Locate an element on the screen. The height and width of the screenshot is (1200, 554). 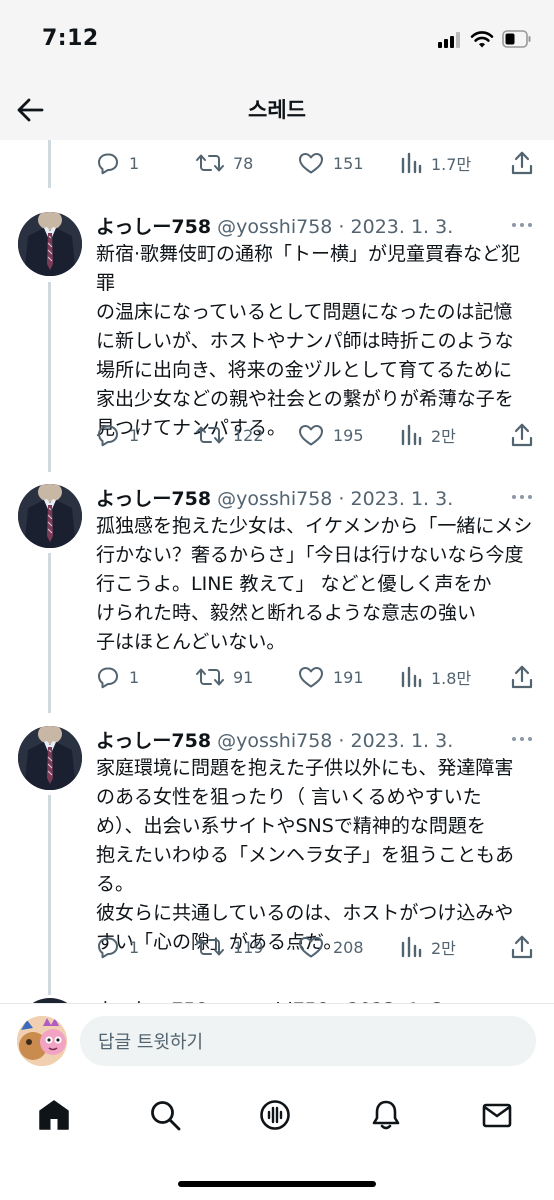
retweet-count: 122 is located at coordinates (248, 435).